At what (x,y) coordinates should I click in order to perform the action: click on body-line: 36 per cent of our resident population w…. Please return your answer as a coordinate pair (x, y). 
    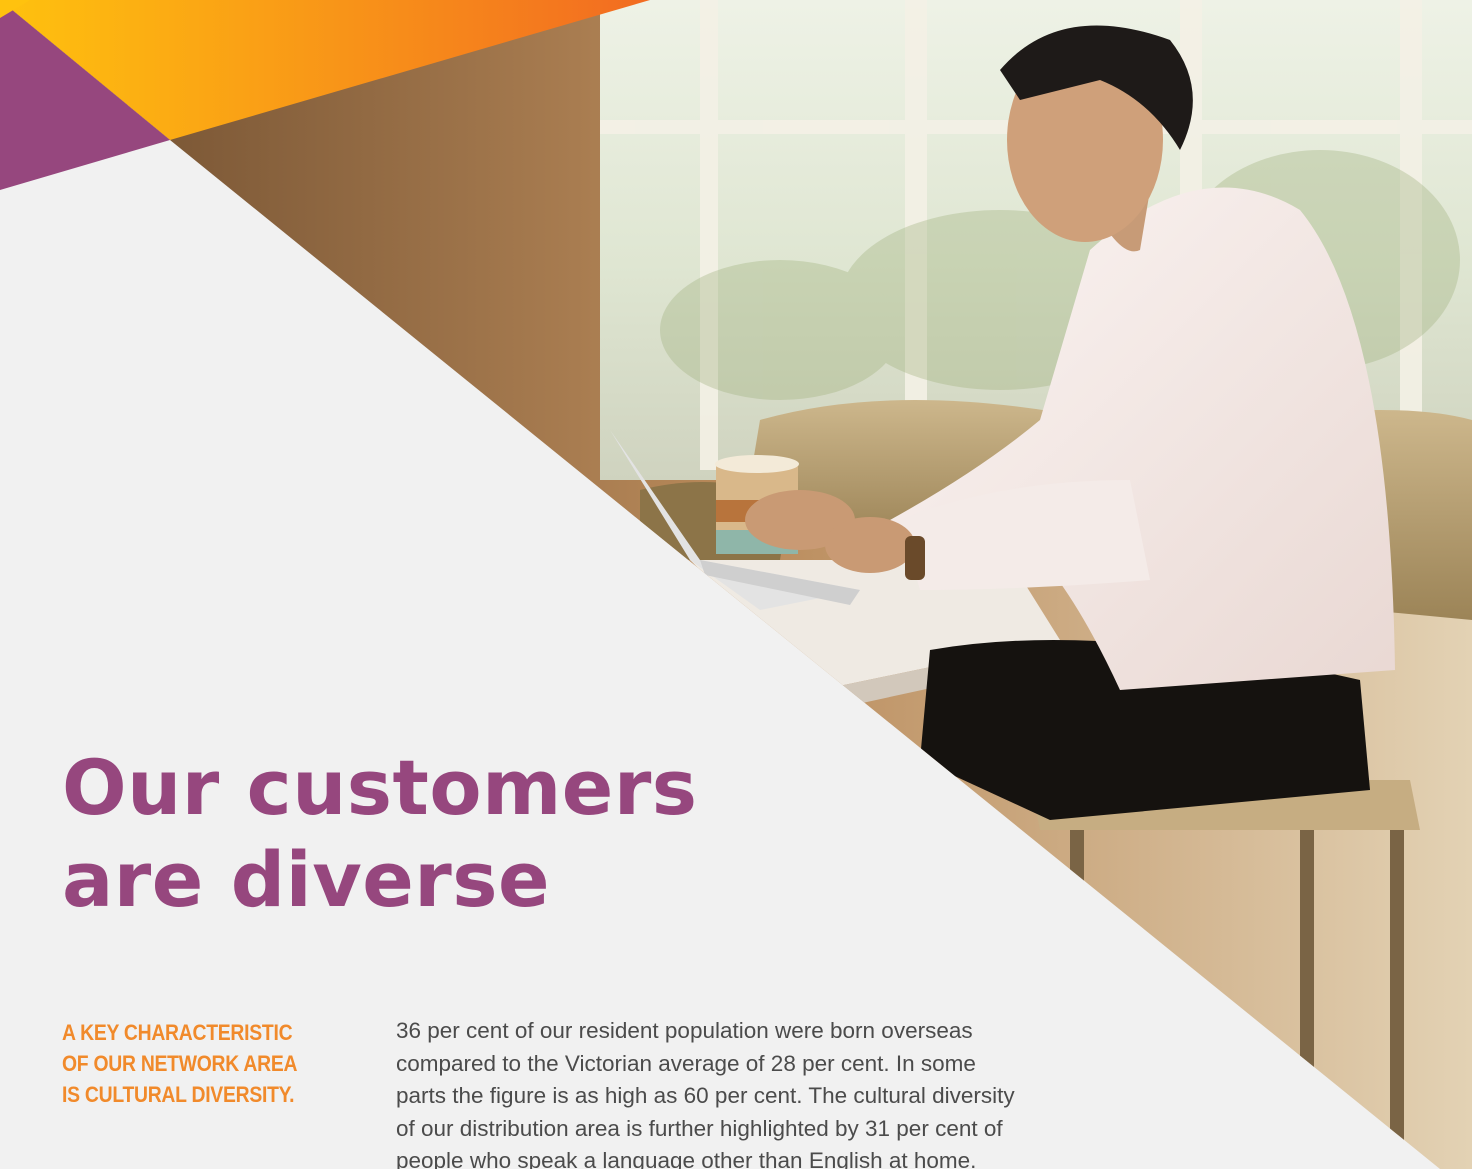
    Looking at the image, I should click on (684, 1030).